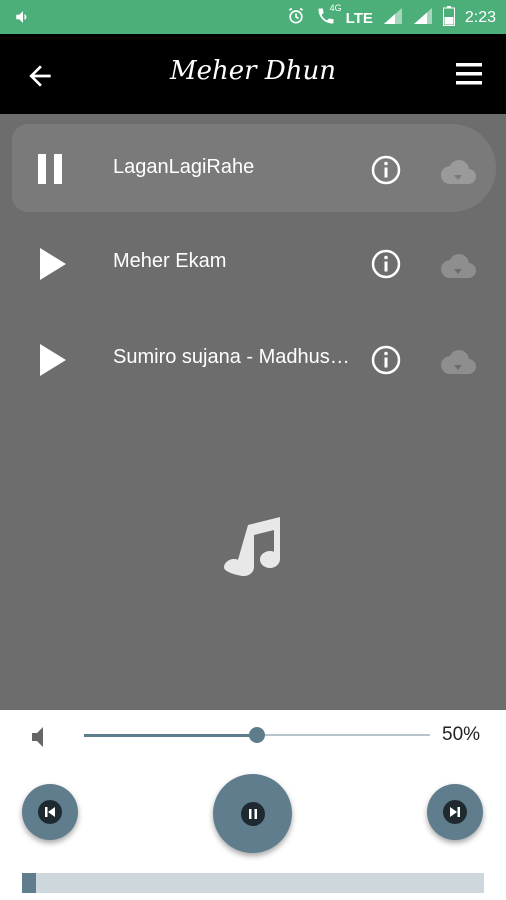 This screenshot has height=900, width=506. I want to click on skip-next-icon, so click(455, 812).